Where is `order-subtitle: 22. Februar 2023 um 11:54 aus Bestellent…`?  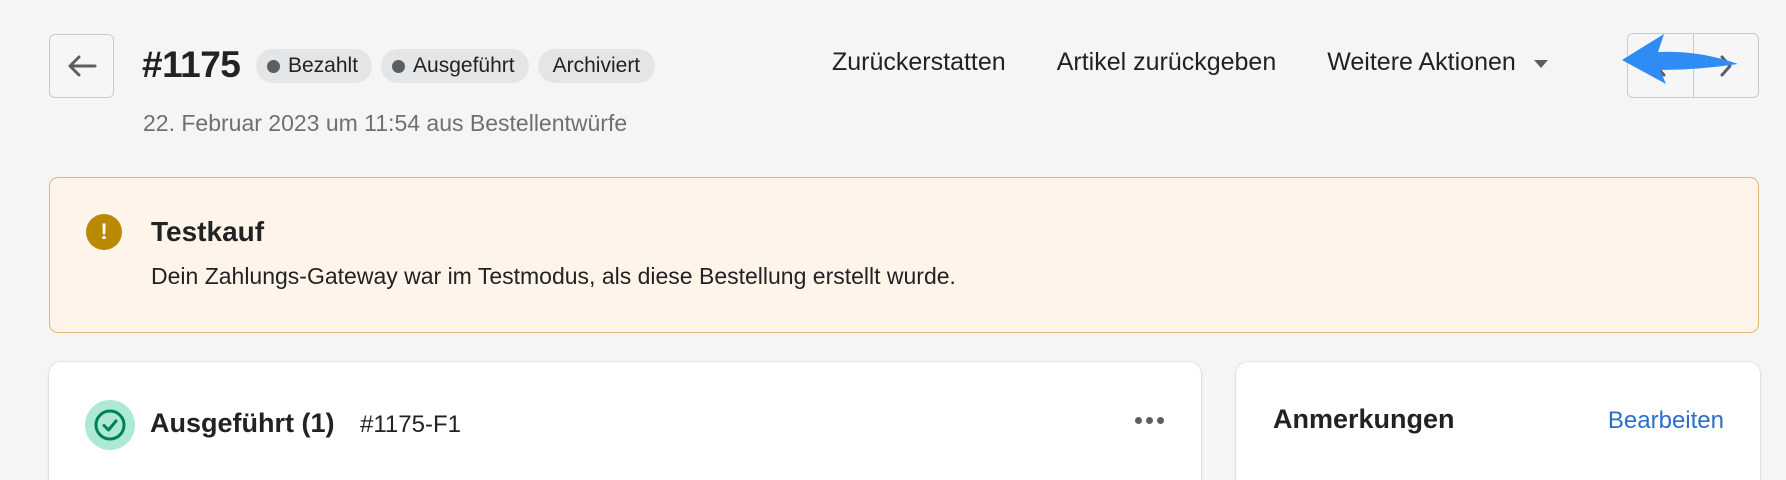
order-subtitle: 22. Februar 2023 um 11:54 aus Bestellent… is located at coordinates (385, 123).